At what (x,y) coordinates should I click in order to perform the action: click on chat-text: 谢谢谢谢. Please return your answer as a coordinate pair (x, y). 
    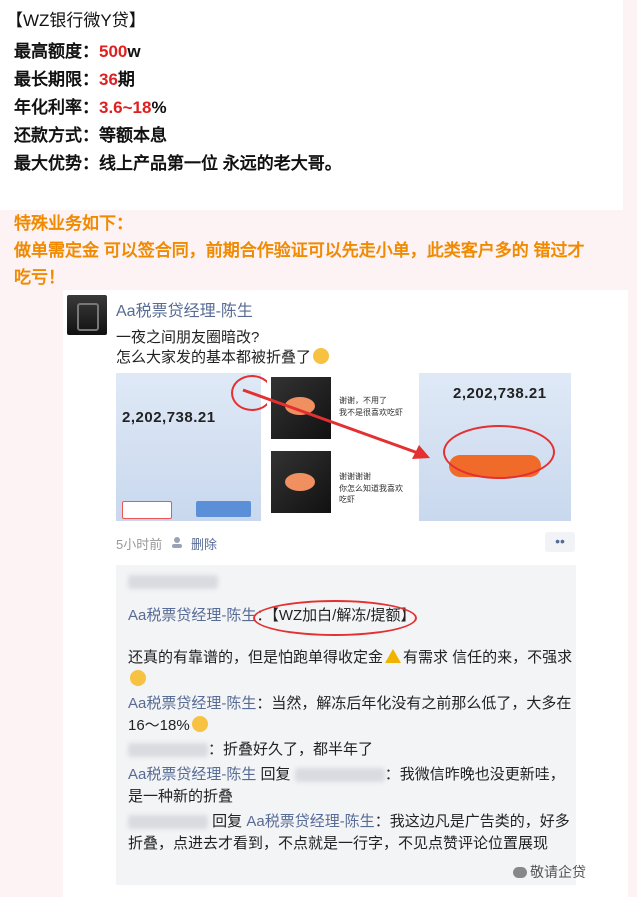
    Looking at the image, I should click on (355, 476).